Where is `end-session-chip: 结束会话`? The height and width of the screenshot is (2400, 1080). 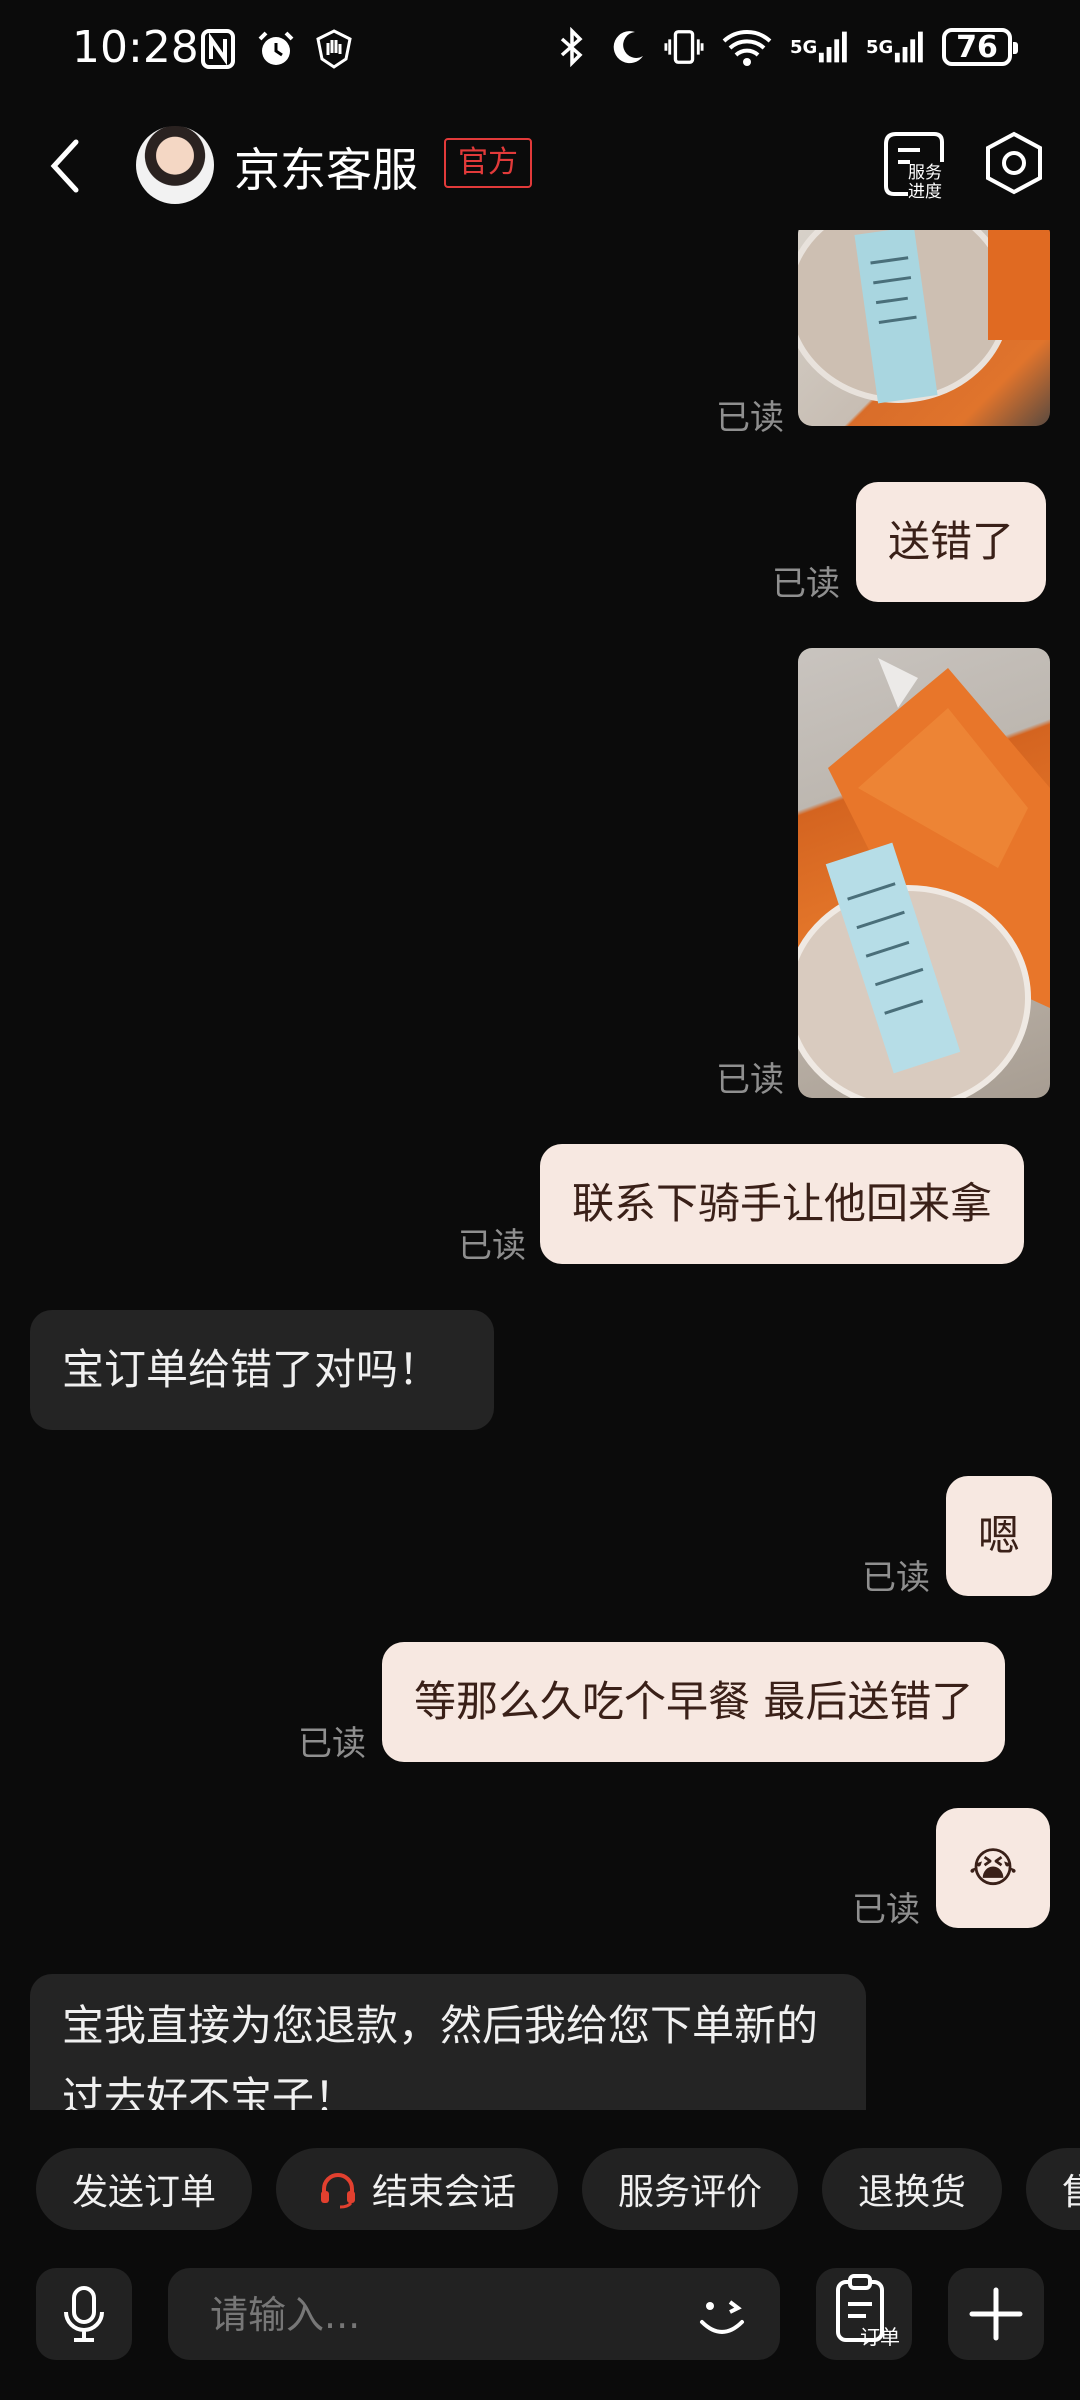
end-session-chip: 结束会话 is located at coordinates (417, 2189).